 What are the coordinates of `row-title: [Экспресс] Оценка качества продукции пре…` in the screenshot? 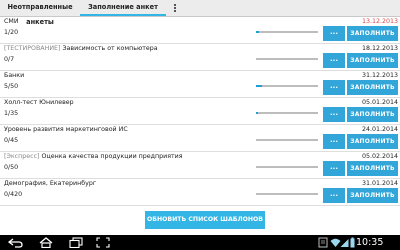 It's located at (93, 156).